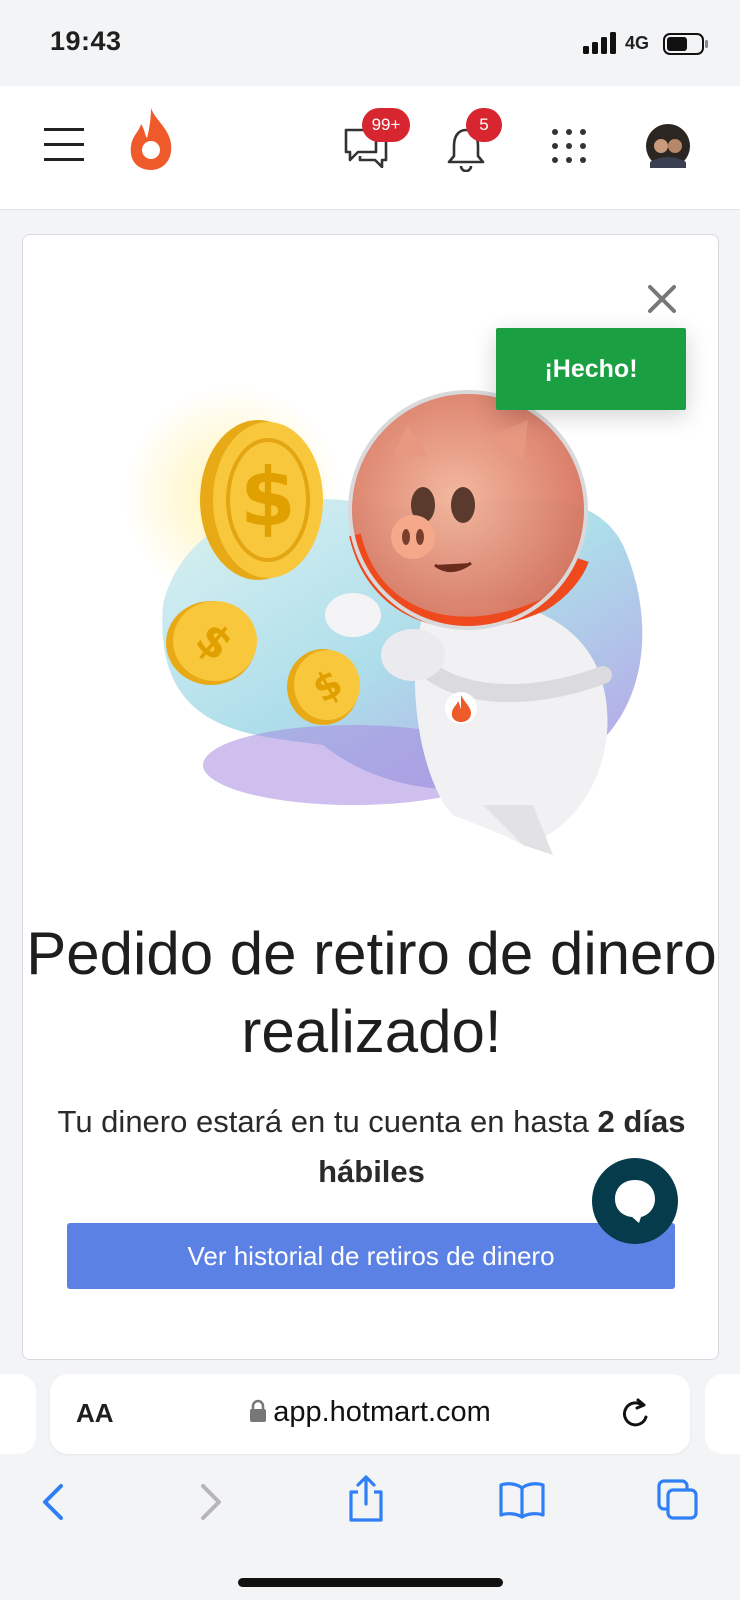 The height and width of the screenshot is (1600, 740). What do you see at coordinates (636, 1415) in the screenshot?
I see `reload-icon` at bounding box center [636, 1415].